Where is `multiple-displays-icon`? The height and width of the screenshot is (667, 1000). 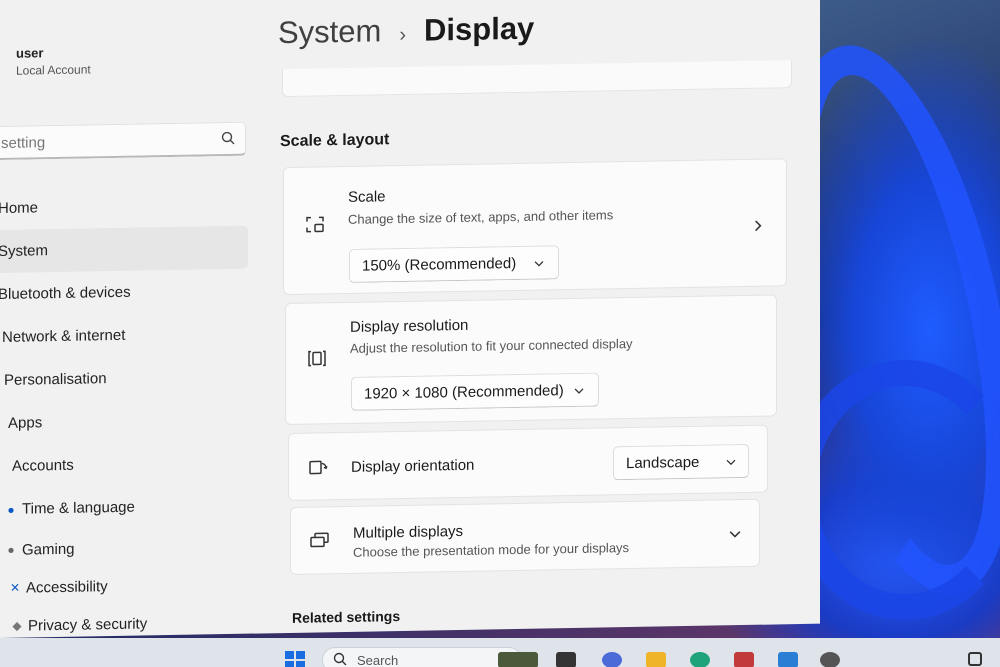 multiple-displays-icon is located at coordinates (319, 540).